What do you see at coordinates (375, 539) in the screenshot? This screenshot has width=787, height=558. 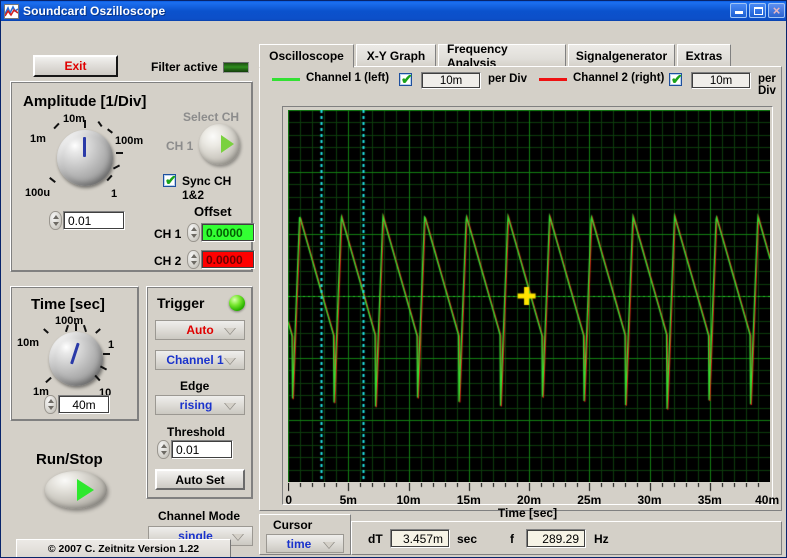 I see `delta-t-label: dT` at bounding box center [375, 539].